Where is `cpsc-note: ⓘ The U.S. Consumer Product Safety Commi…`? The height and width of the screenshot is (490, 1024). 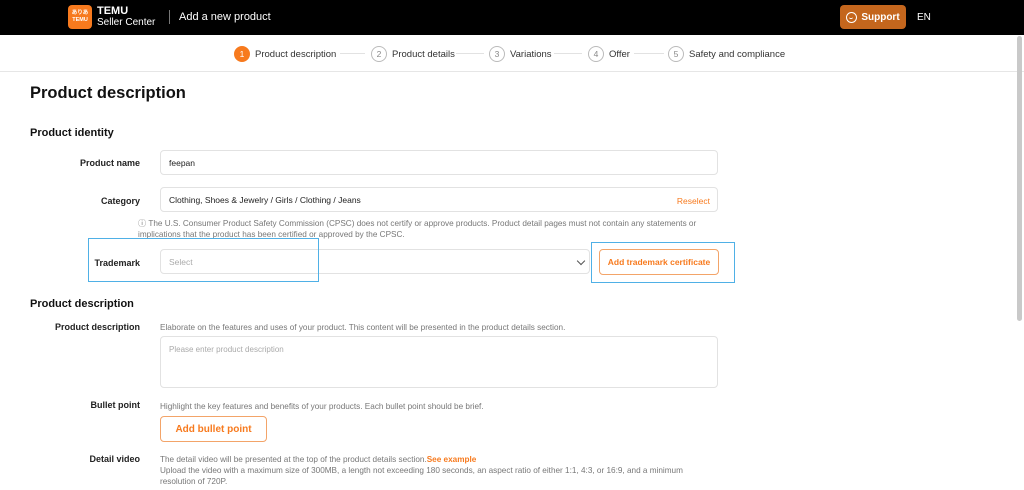
cpsc-note: ⓘ The U.S. Consumer Product Safety Commi… is located at coordinates (433, 229).